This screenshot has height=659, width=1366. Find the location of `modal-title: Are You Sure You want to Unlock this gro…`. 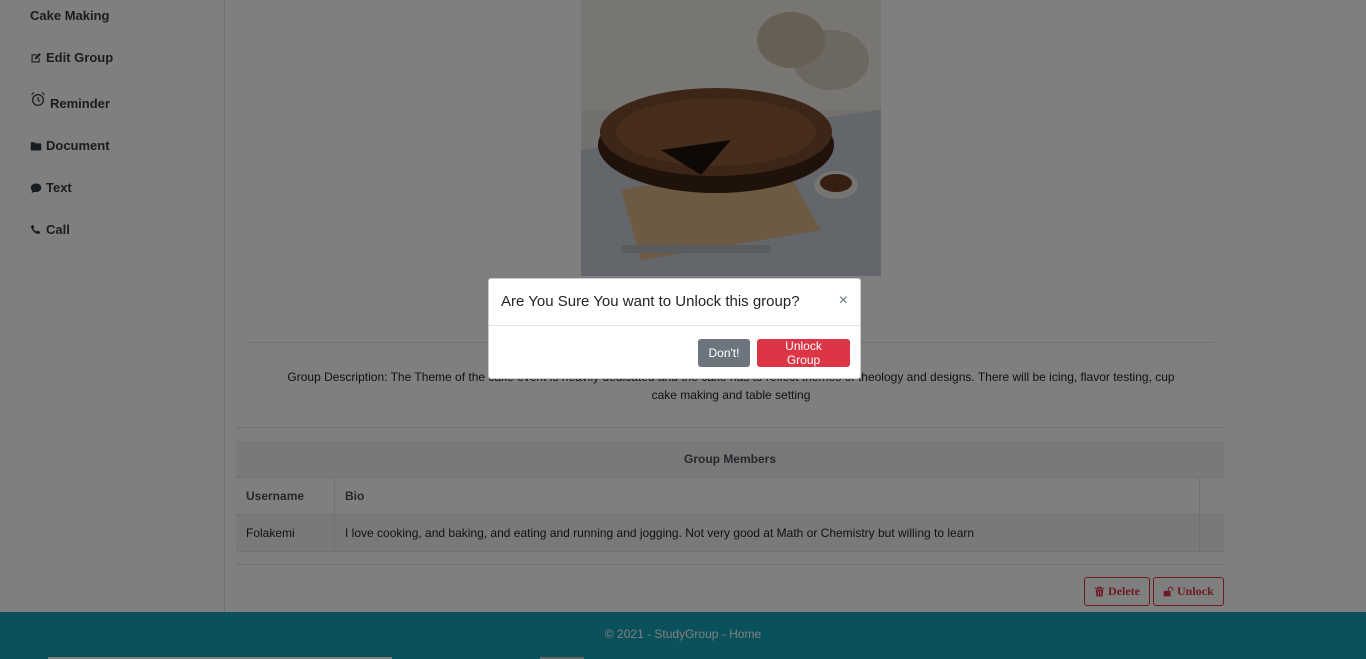

modal-title: Are You Sure You want to Unlock this gro… is located at coordinates (650, 301).